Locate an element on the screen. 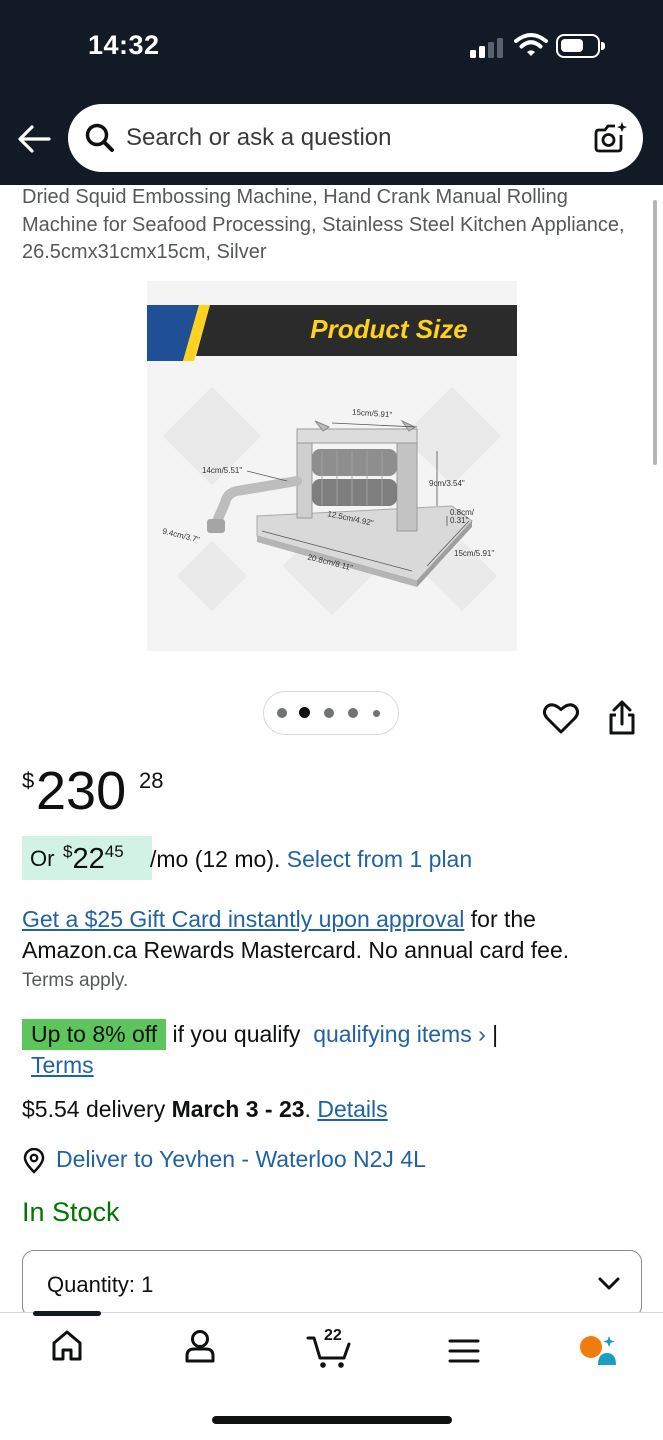 Image resolution: width=663 pixels, height=1440 pixels. price-fraction: 28 is located at coordinates (151, 780).